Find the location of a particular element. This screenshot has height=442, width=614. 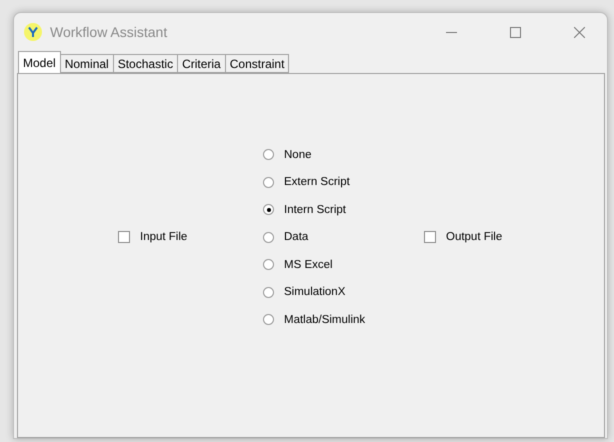

radio-label: Extern Script is located at coordinates (317, 182).